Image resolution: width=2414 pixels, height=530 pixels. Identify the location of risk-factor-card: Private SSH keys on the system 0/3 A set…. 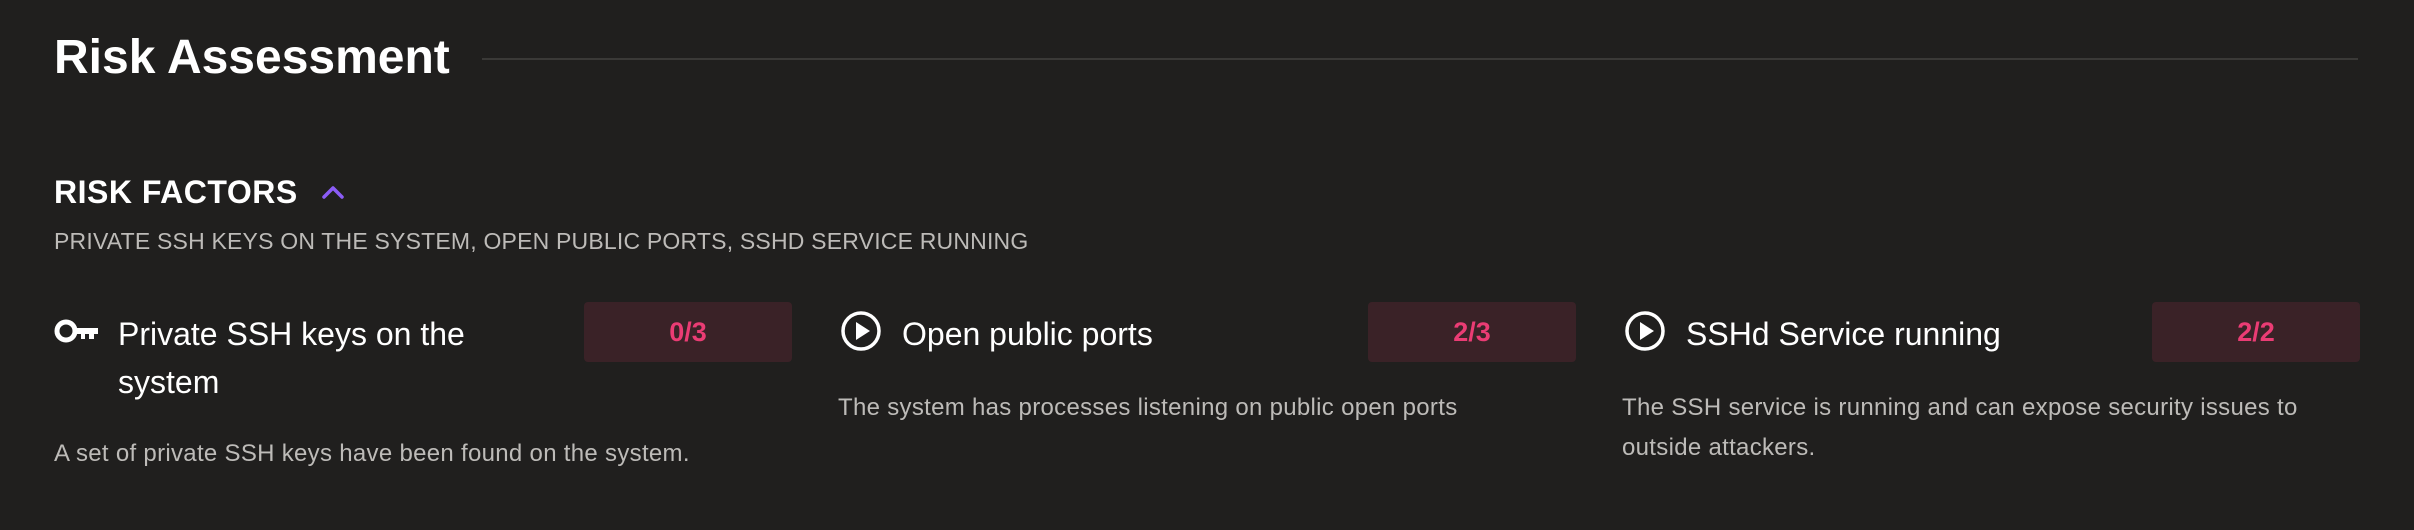
(423, 384).